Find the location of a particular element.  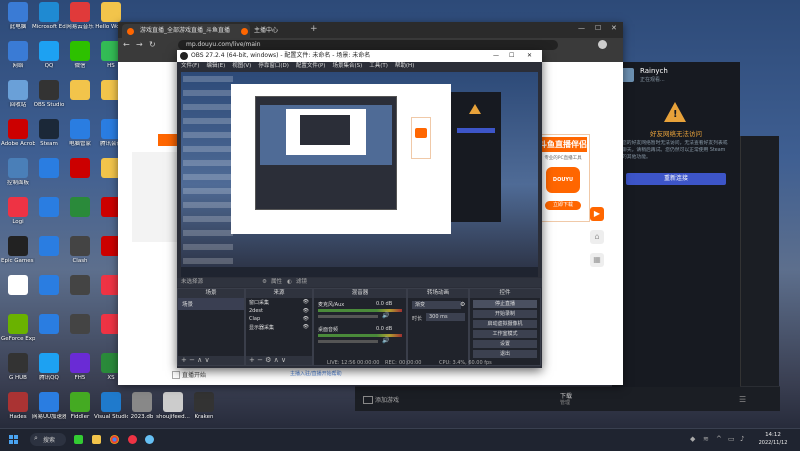

desktop-icon: 网易UU加速器 is located at coordinates (49, 406).